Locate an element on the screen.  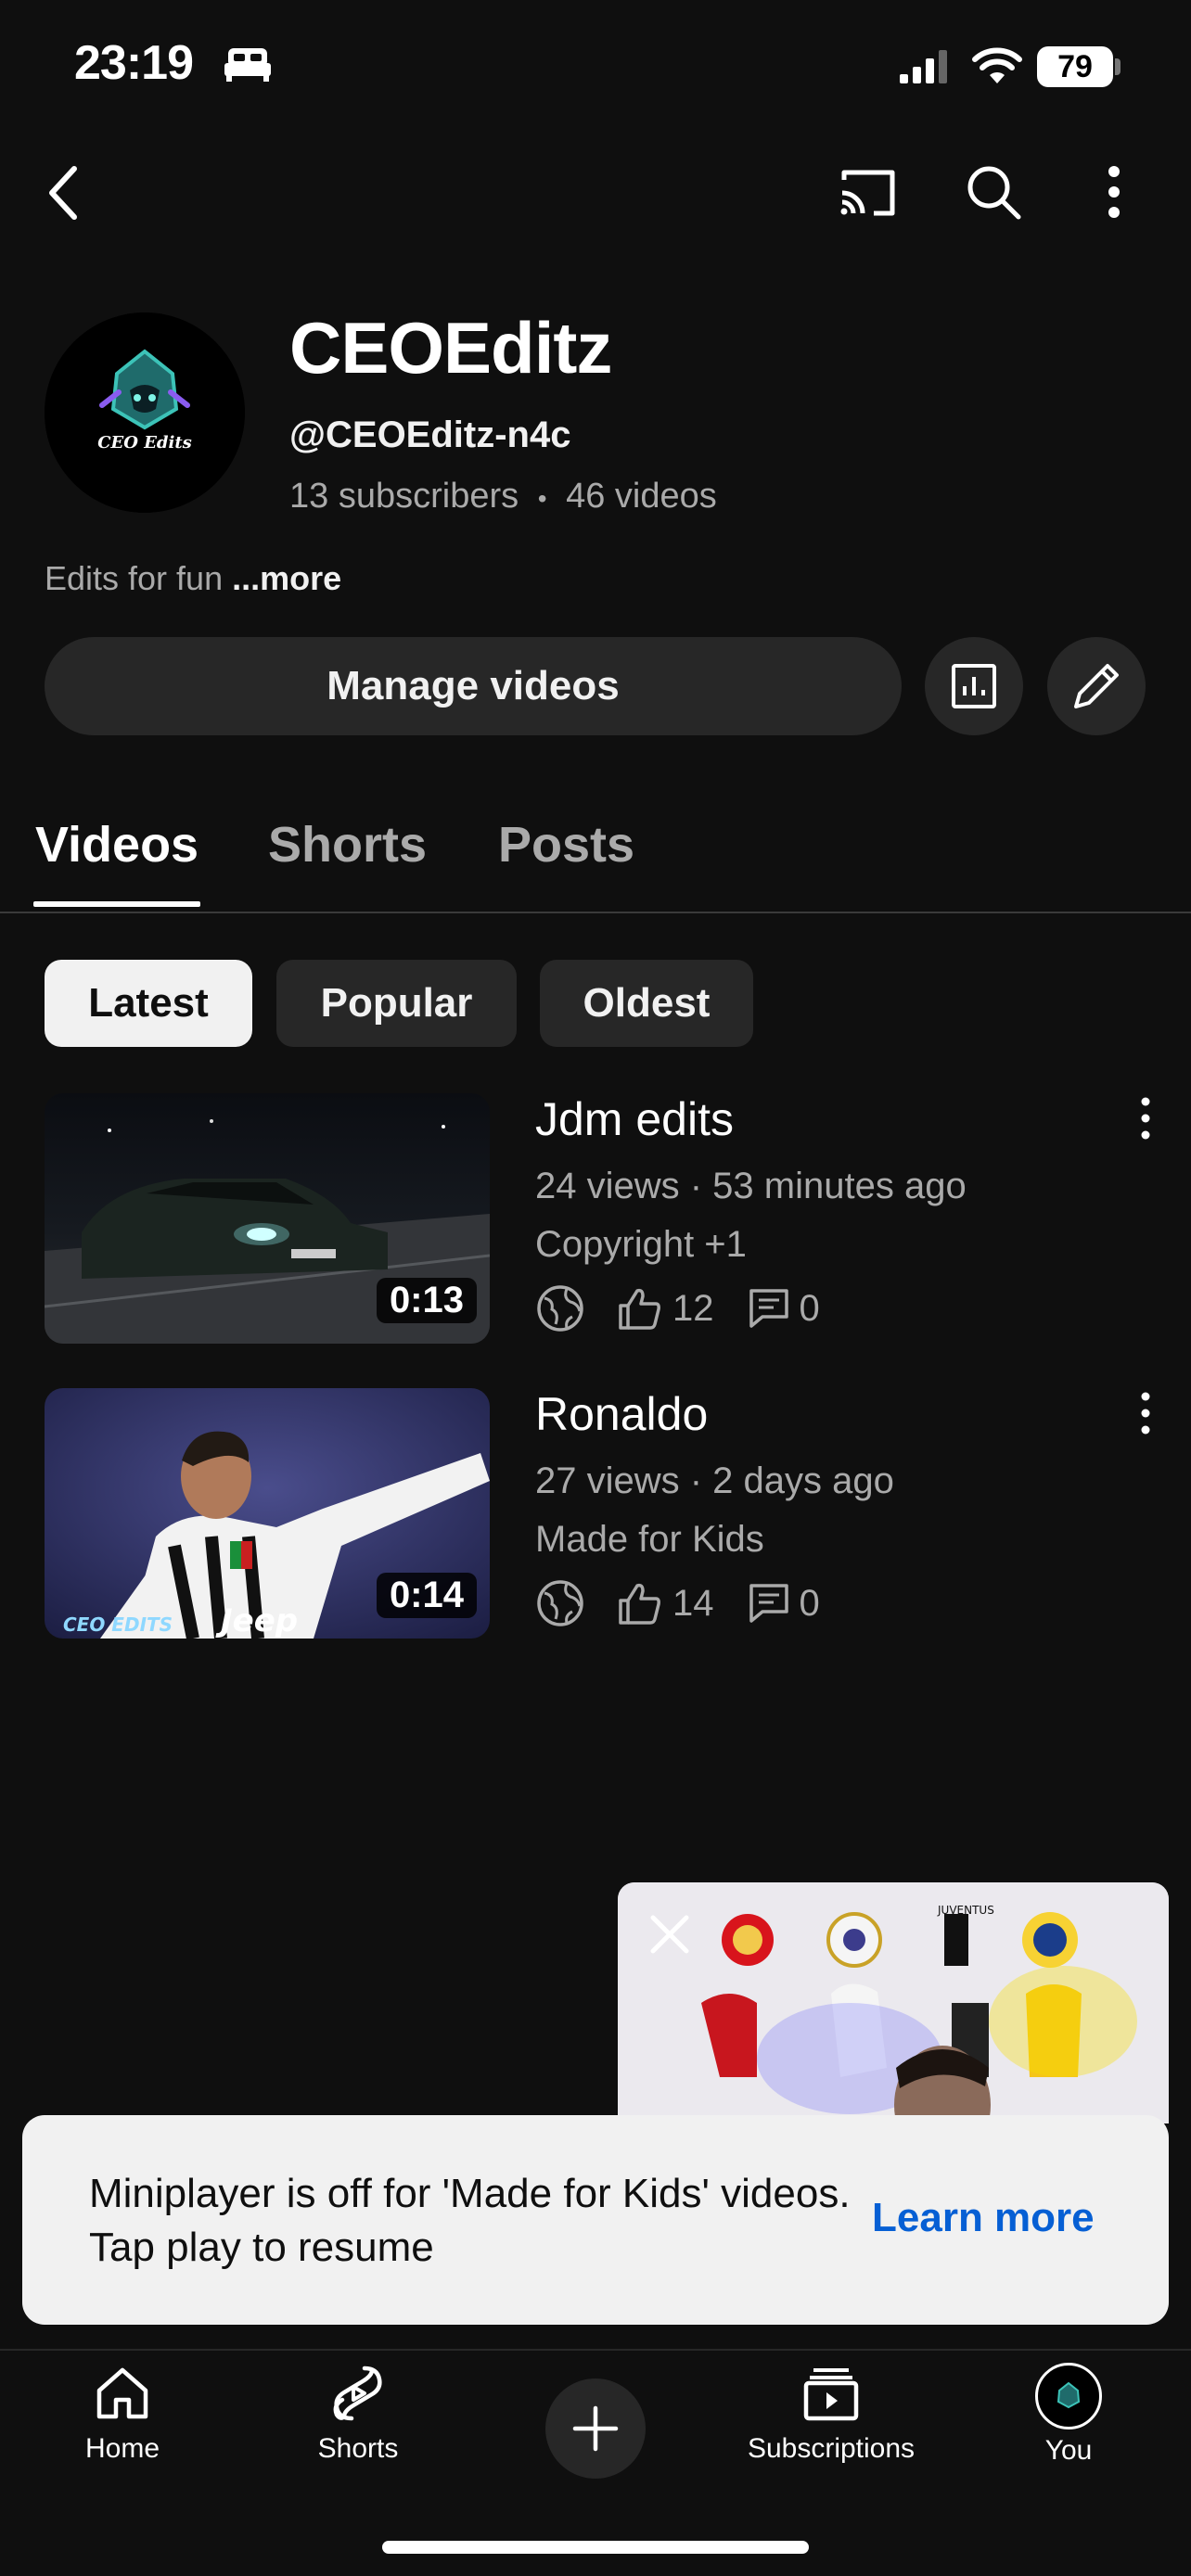
like-count: 12 is located at coordinates (693, 1308).